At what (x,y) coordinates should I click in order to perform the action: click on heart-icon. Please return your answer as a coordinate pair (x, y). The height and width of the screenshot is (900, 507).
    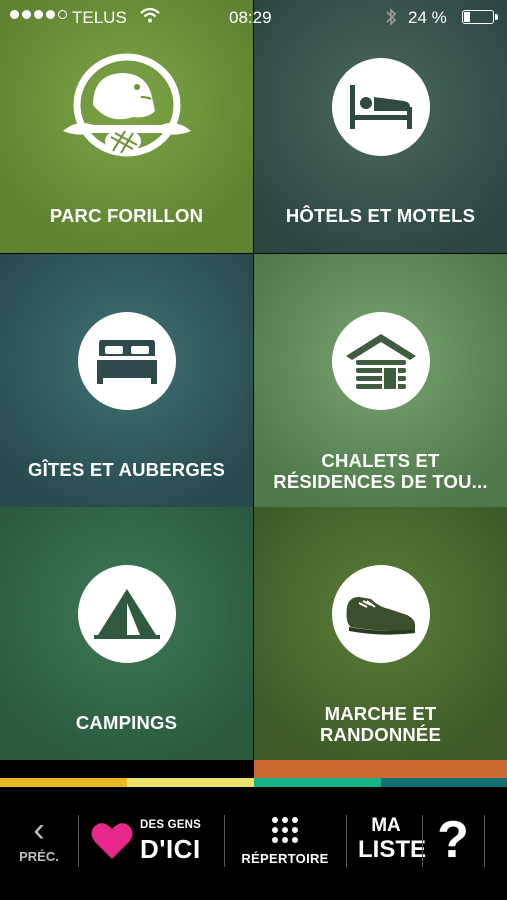
    Looking at the image, I should click on (112, 841).